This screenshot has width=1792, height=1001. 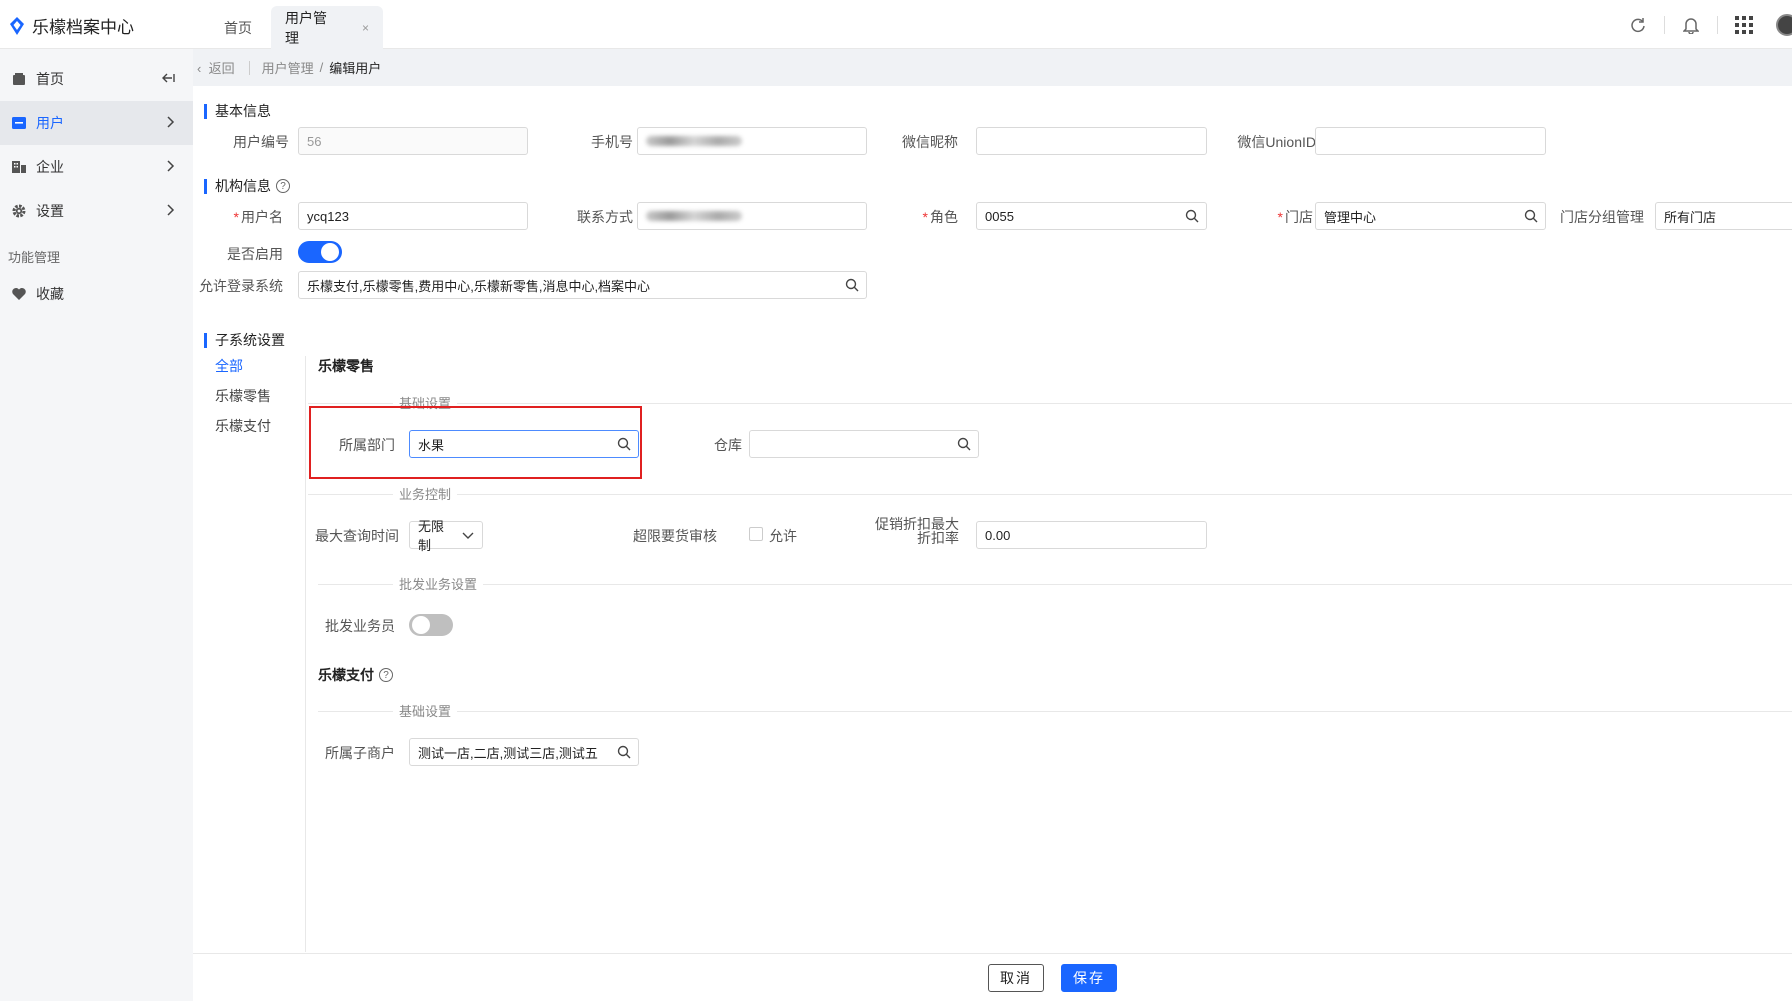 I want to click on chevron-down-icon, so click(x=468, y=535).